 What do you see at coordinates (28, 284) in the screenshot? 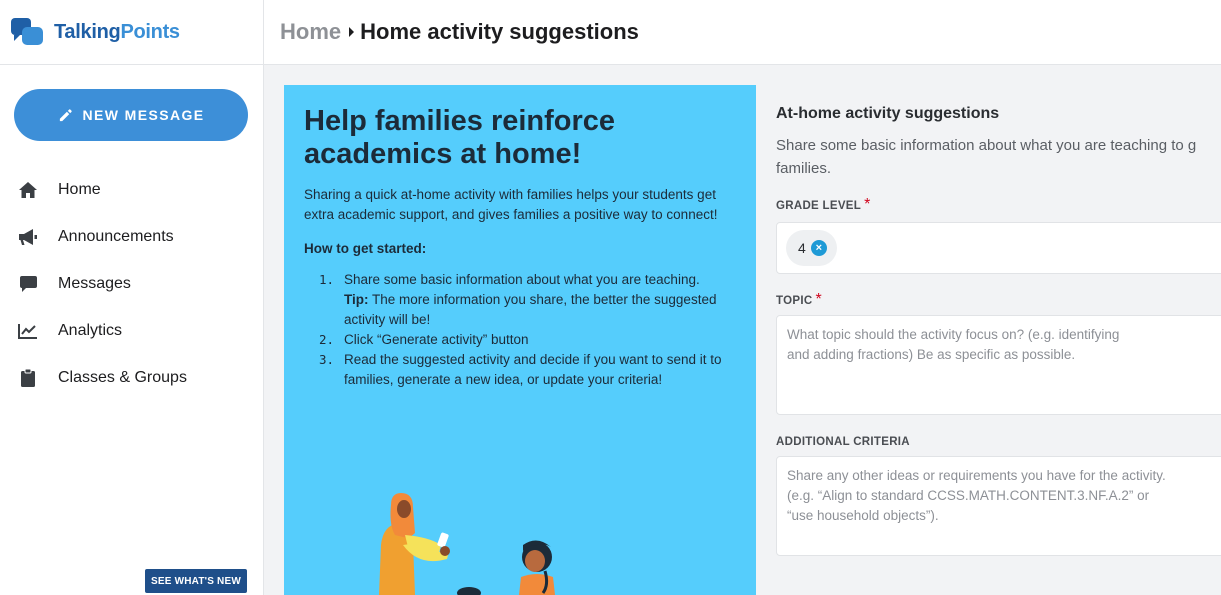
I see `chat-bubble-icon` at bounding box center [28, 284].